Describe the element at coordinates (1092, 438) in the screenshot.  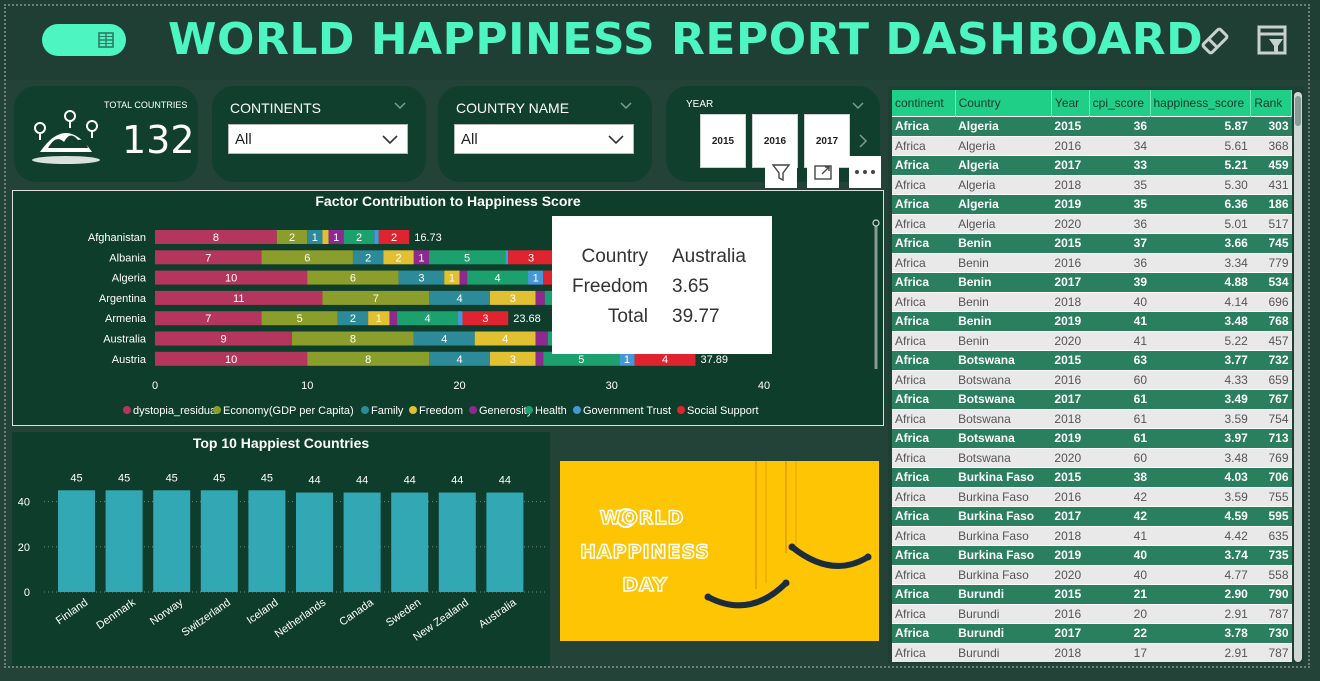
I see `table-row: Africa Botswana 2019 61 3.97 713` at that location.